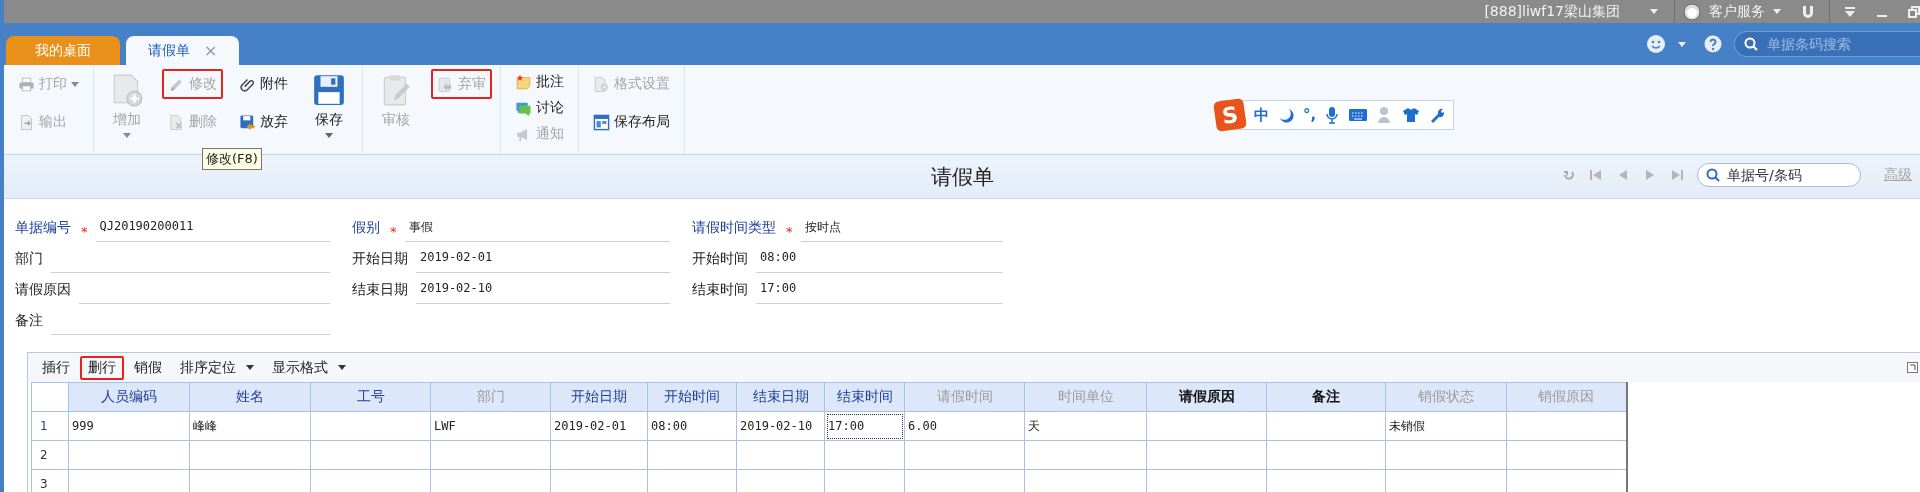 This screenshot has height=492, width=1920. I want to click on pin-icon, so click(1850, 11).